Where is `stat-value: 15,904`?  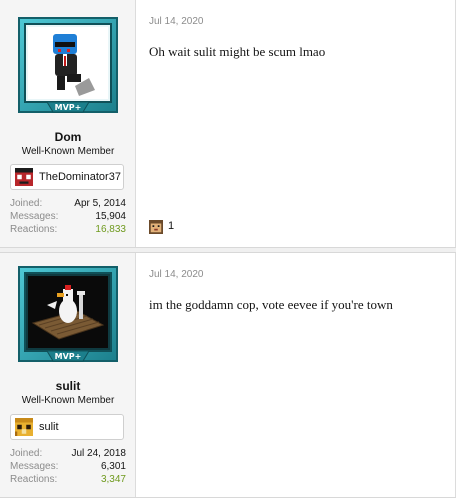 stat-value: 15,904 is located at coordinates (110, 216).